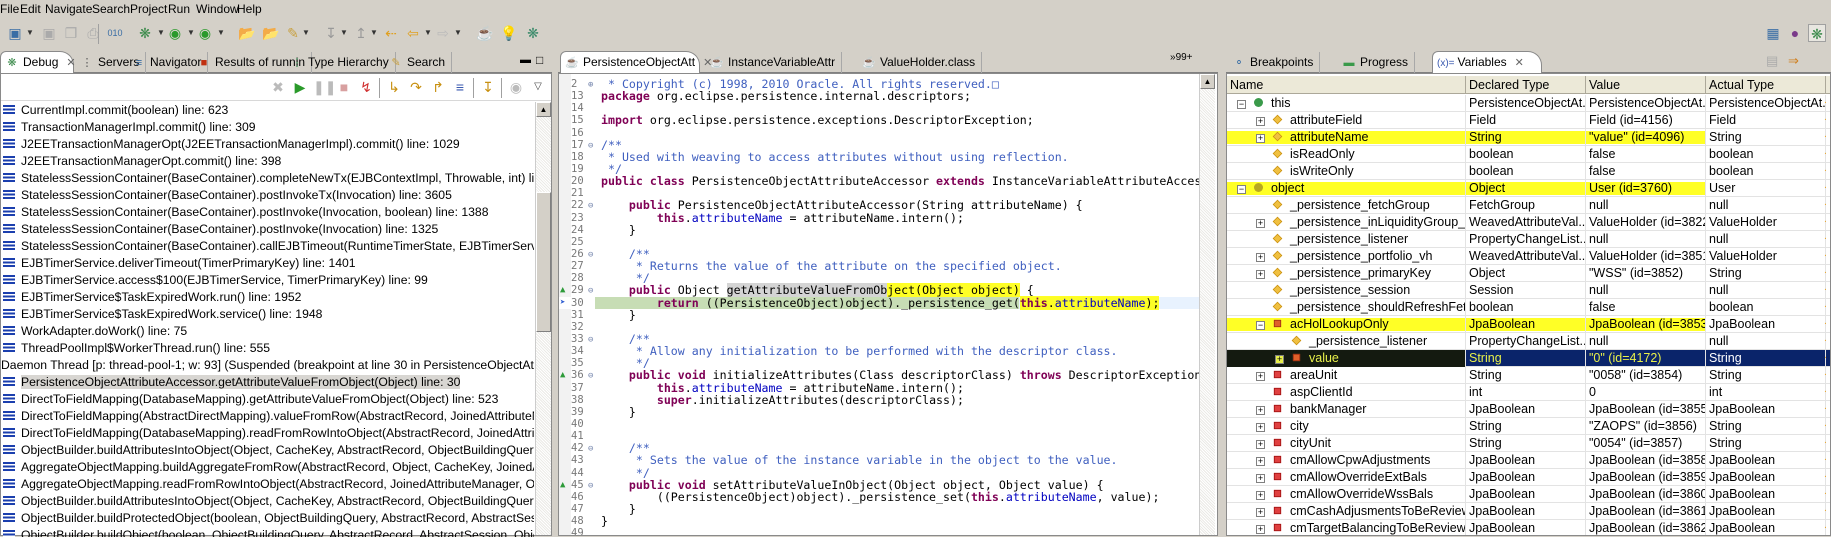  I want to click on step-filters-icon: ↧, so click(488, 87).